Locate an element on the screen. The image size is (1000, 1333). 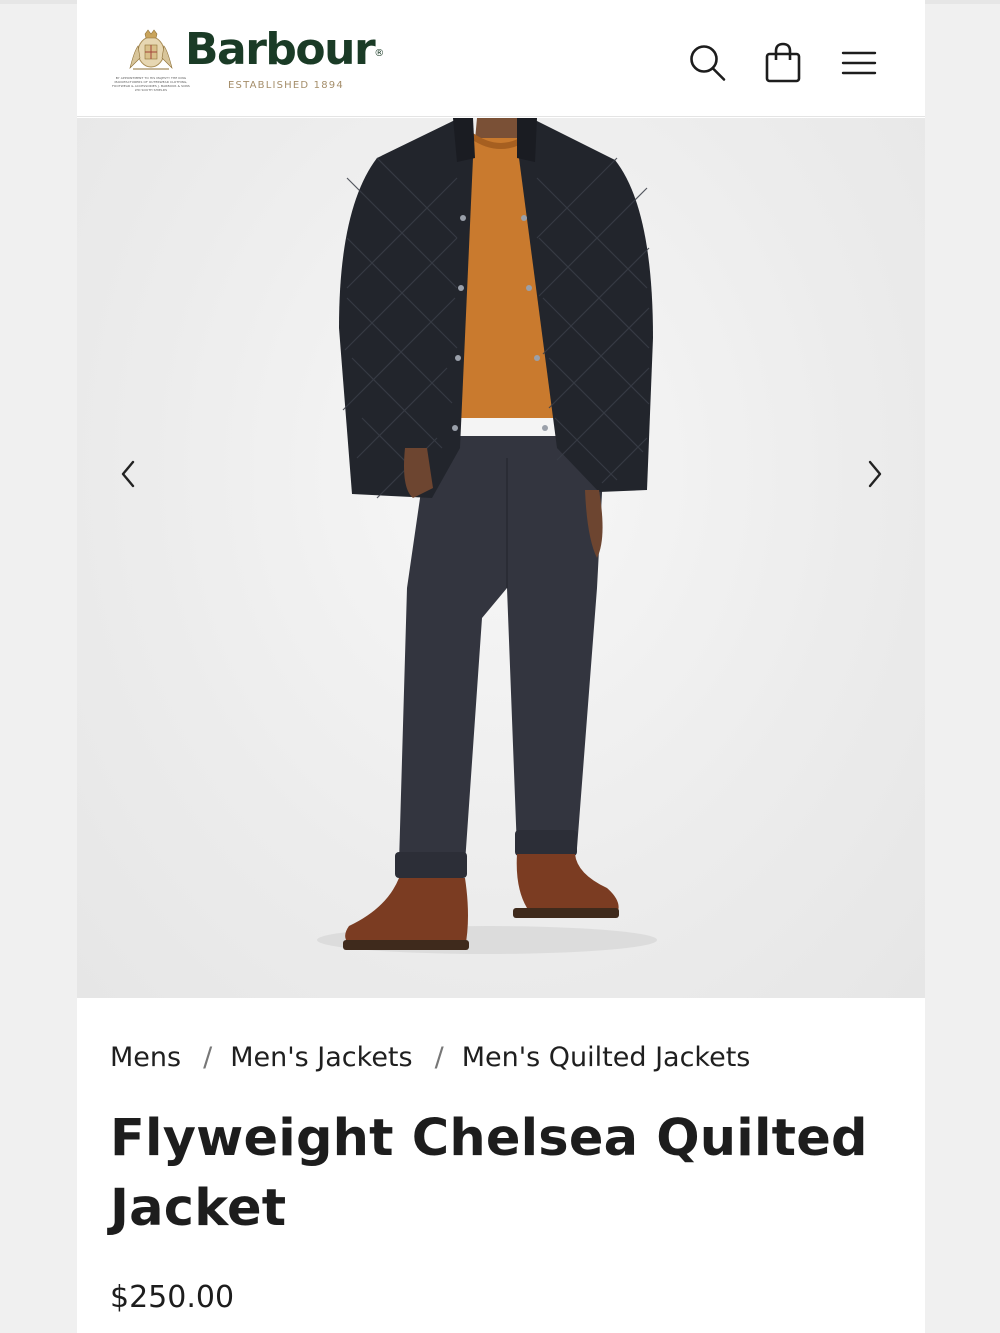
shopping-bag-button is located at coordinates (783, 63).